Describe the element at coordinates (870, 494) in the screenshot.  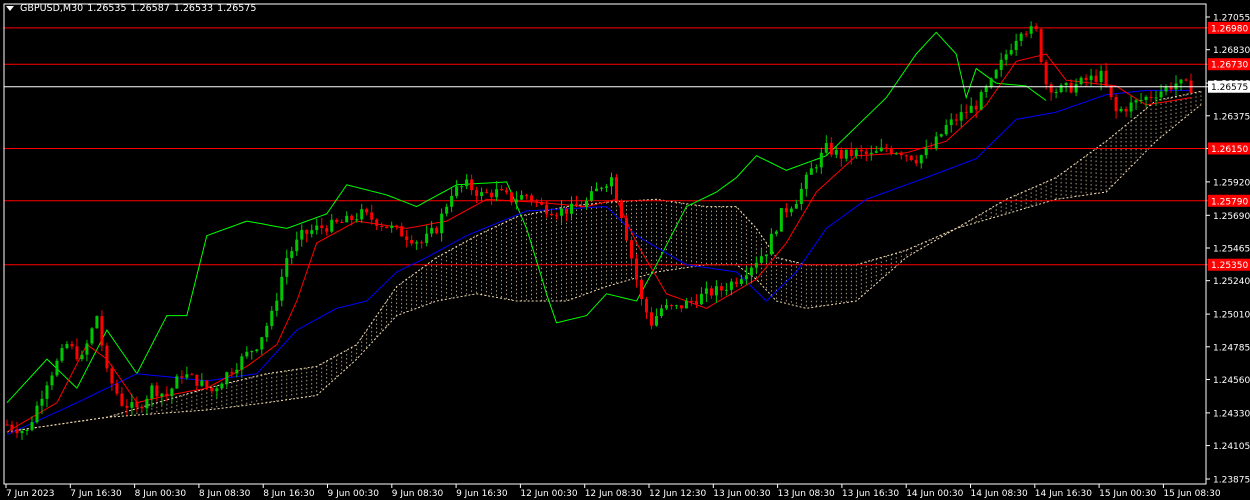
I see `x-tick-label: 13 Jun 16:30` at that location.